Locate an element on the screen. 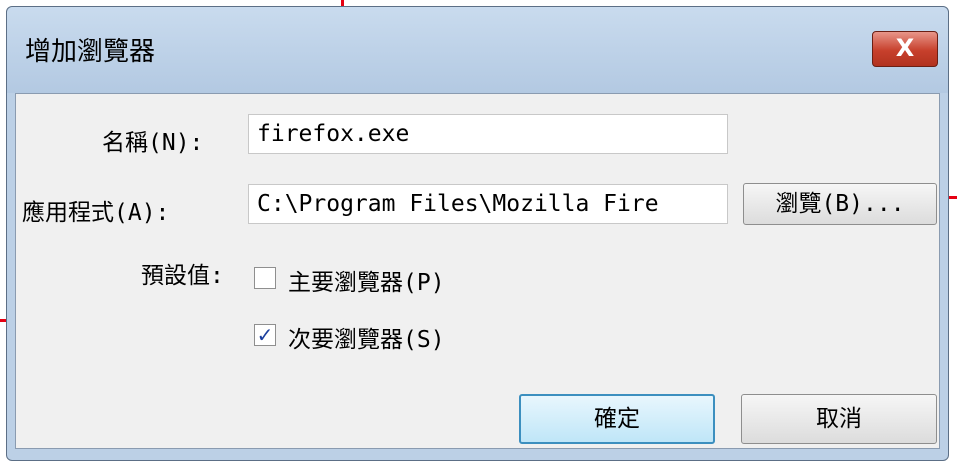 This screenshot has width=957, height=467. name-label: 名稱(N): is located at coordinates (153, 143).